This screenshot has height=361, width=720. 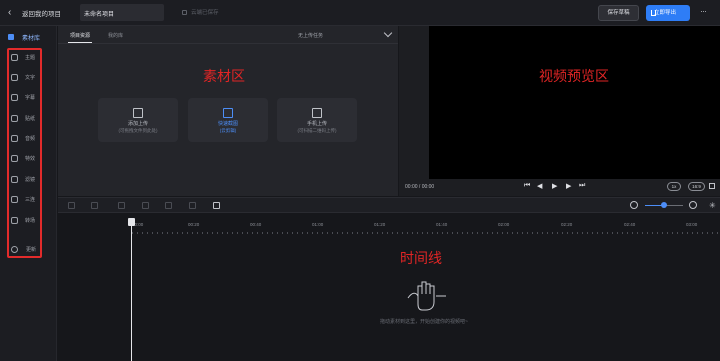 I want to click on sidebar-header-label: 素材库, so click(x=31, y=38).